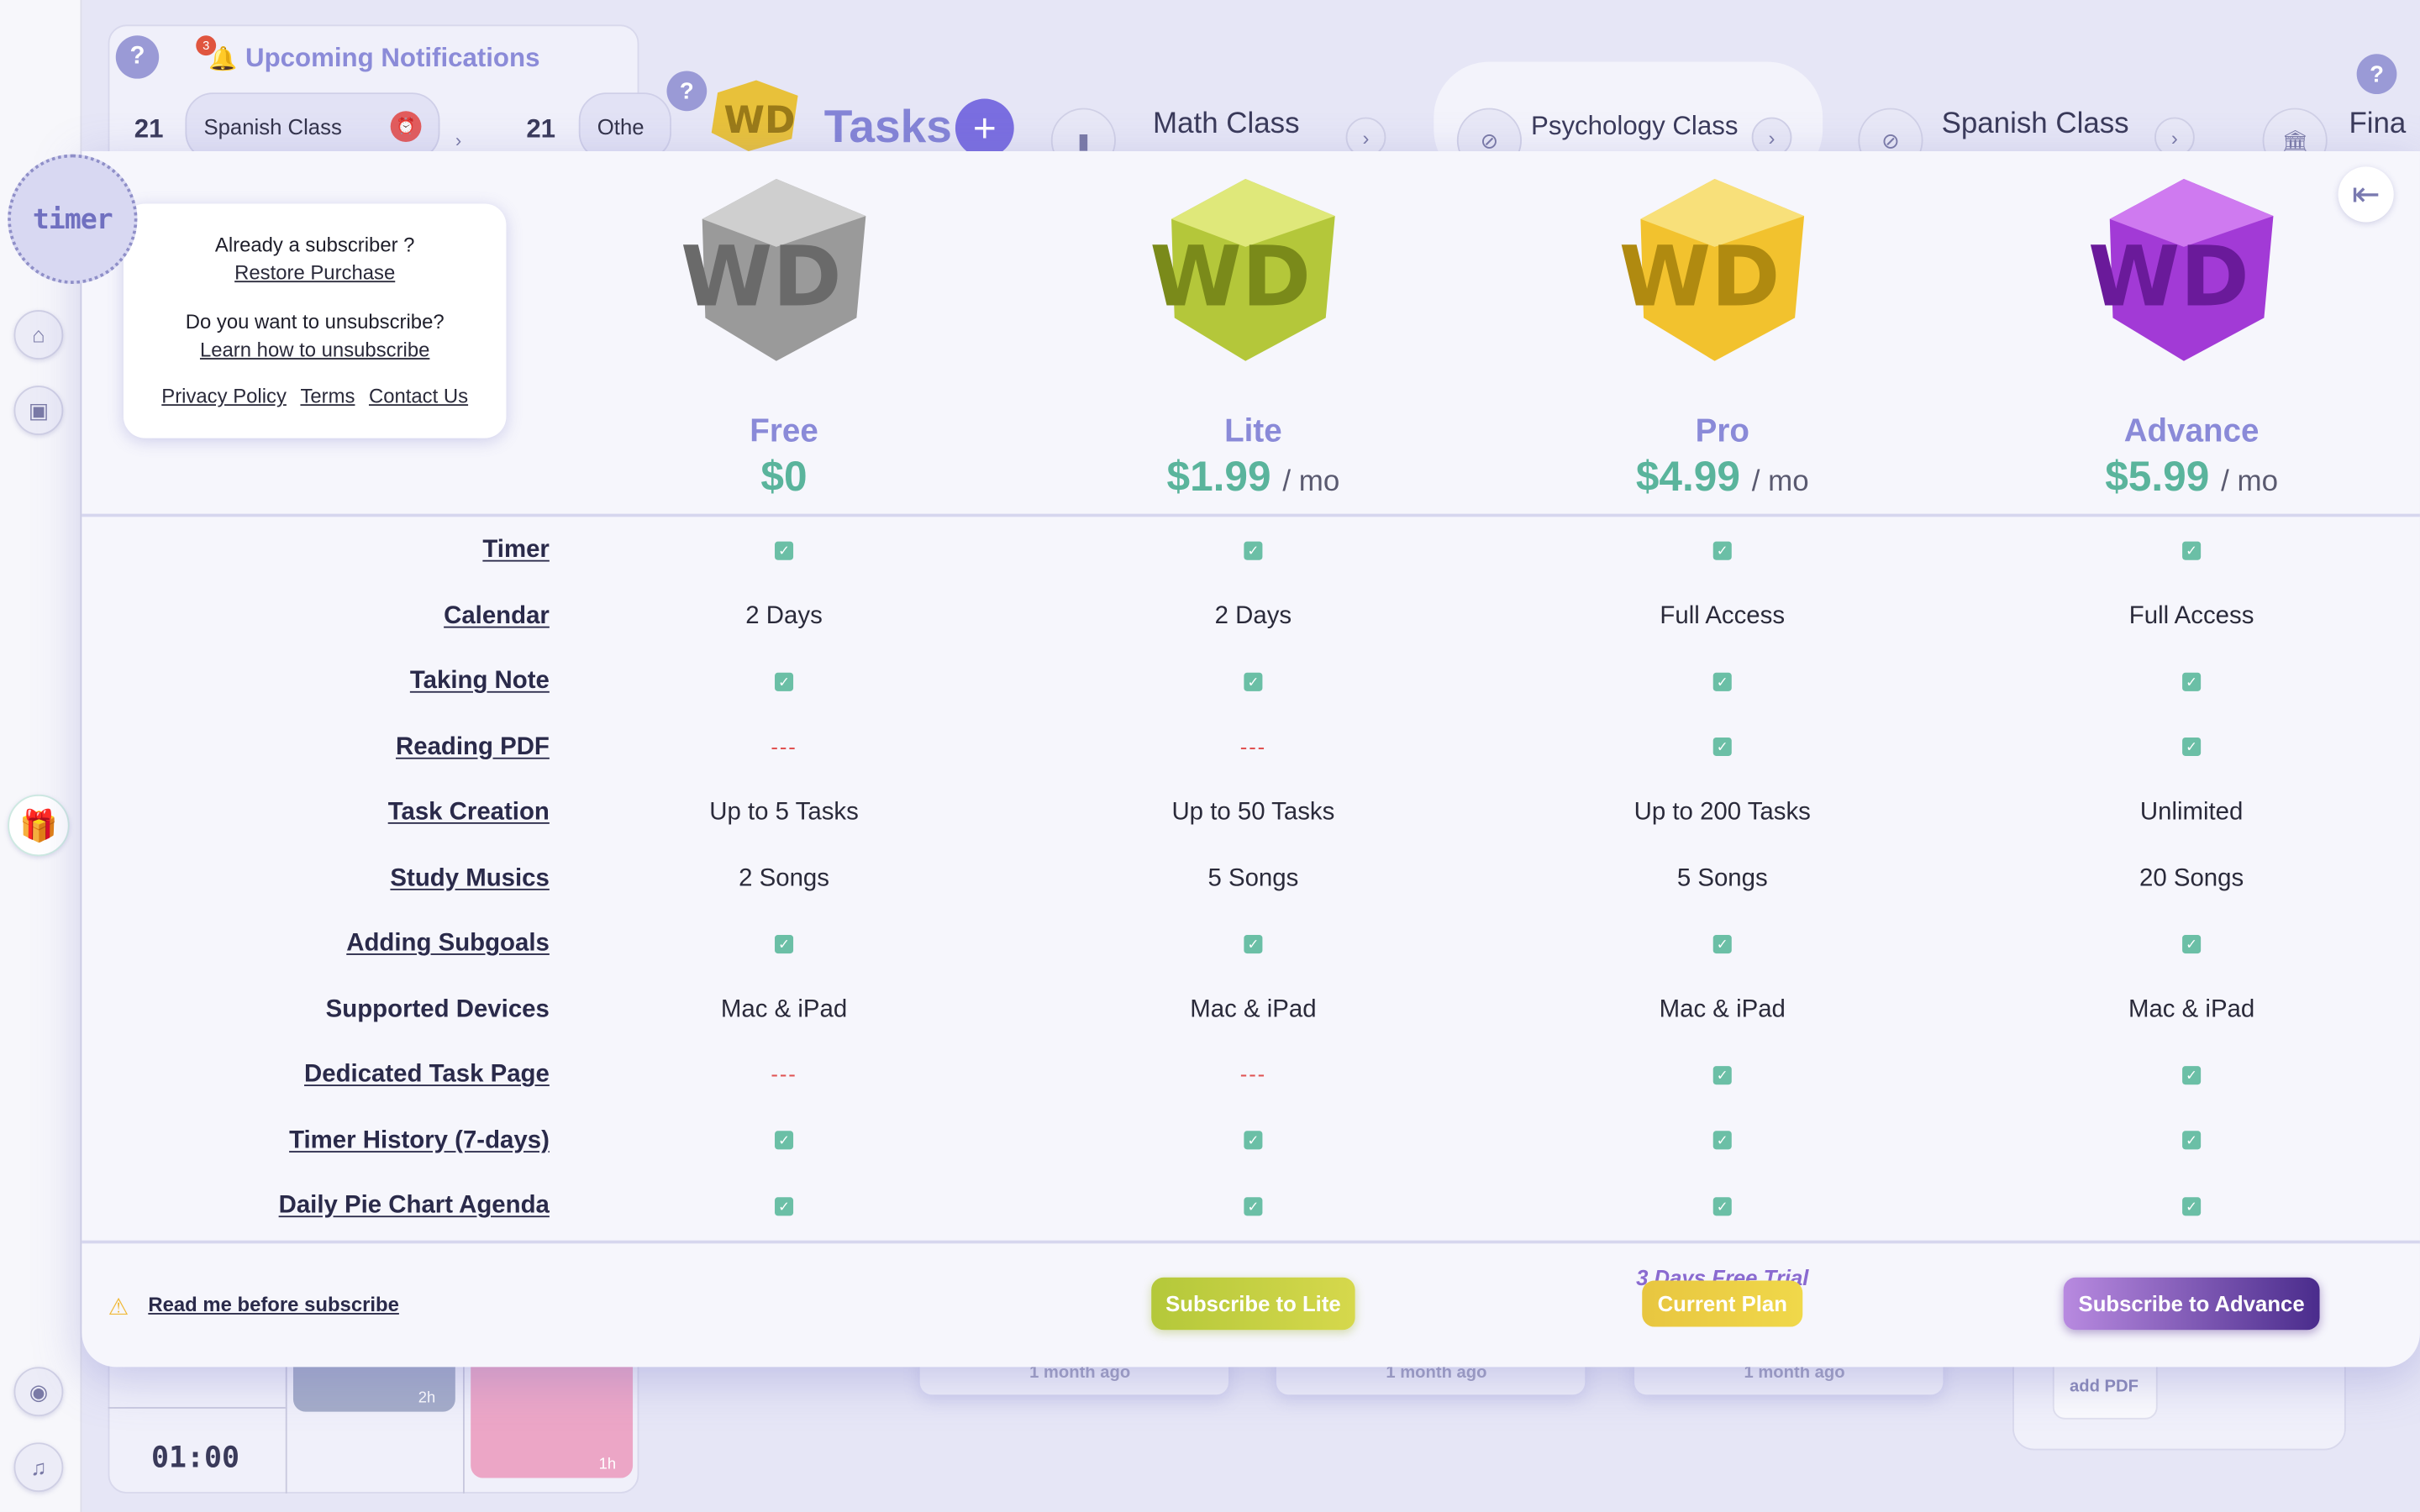  Describe the element at coordinates (73, 219) in the screenshot. I see `timer-badge: timer` at that location.